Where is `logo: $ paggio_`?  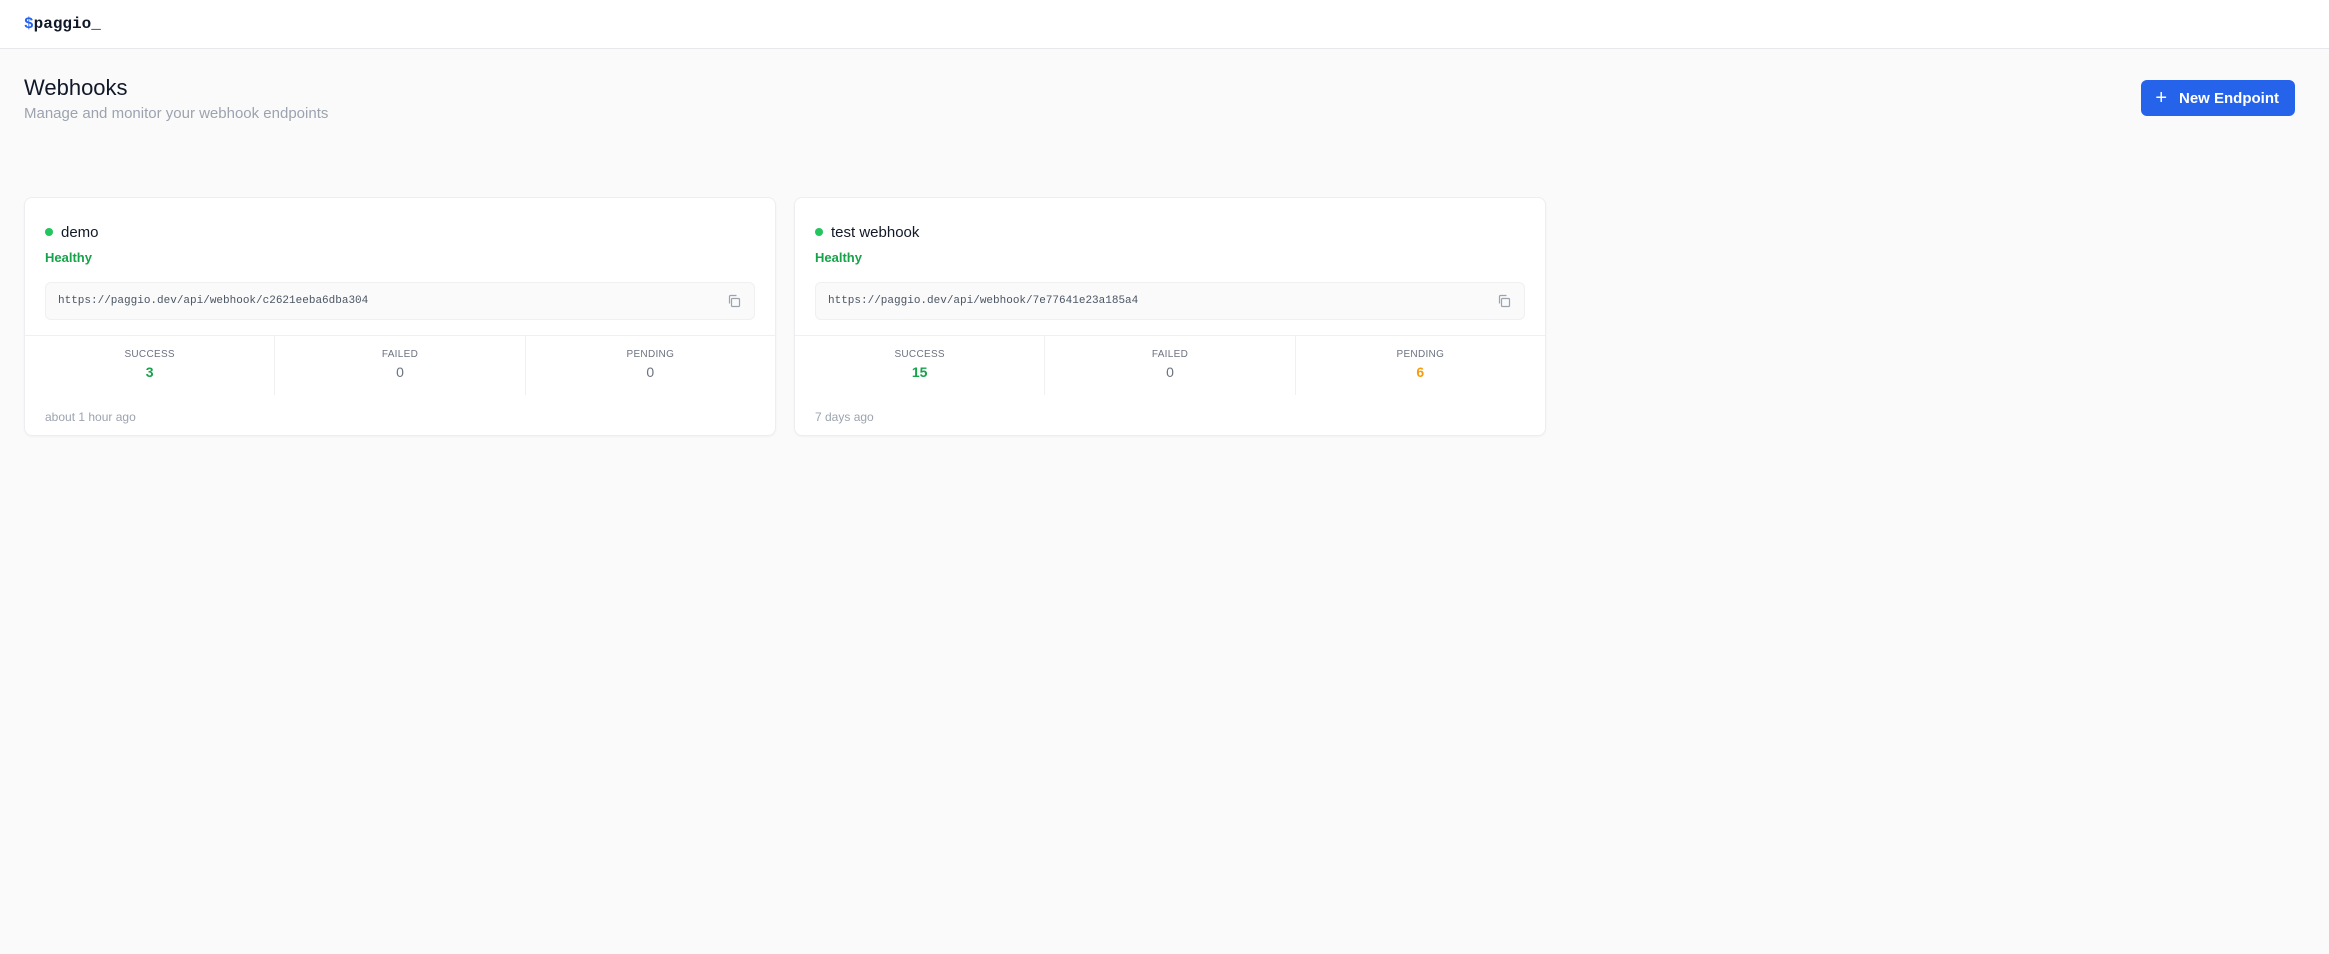 logo: $ paggio_ is located at coordinates (62, 24).